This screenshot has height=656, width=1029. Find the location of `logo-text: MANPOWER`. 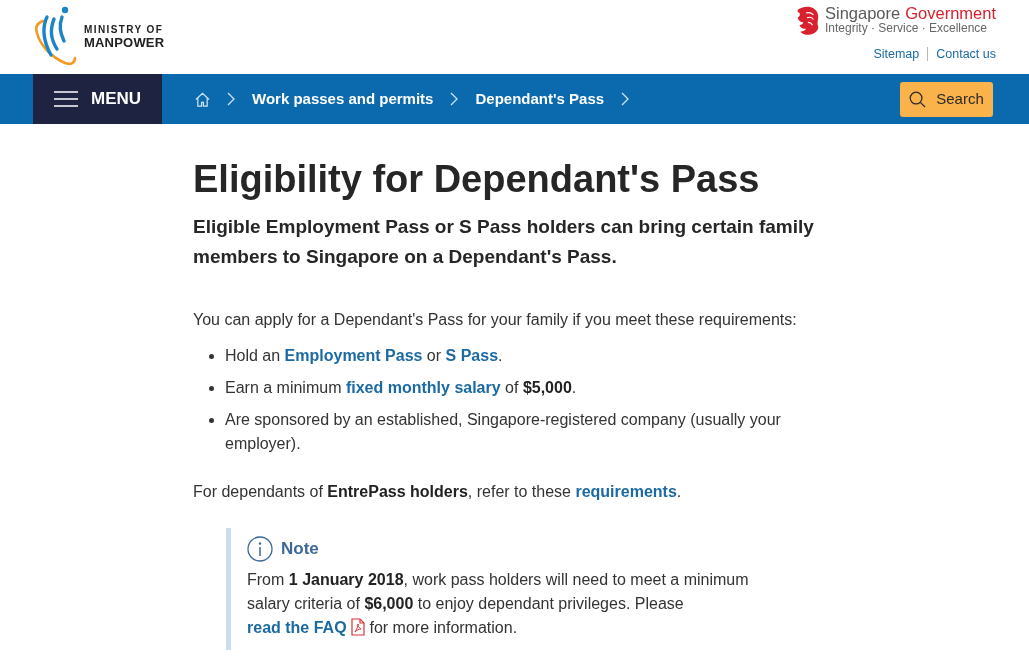

logo-text: MANPOWER is located at coordinates (124, 42).